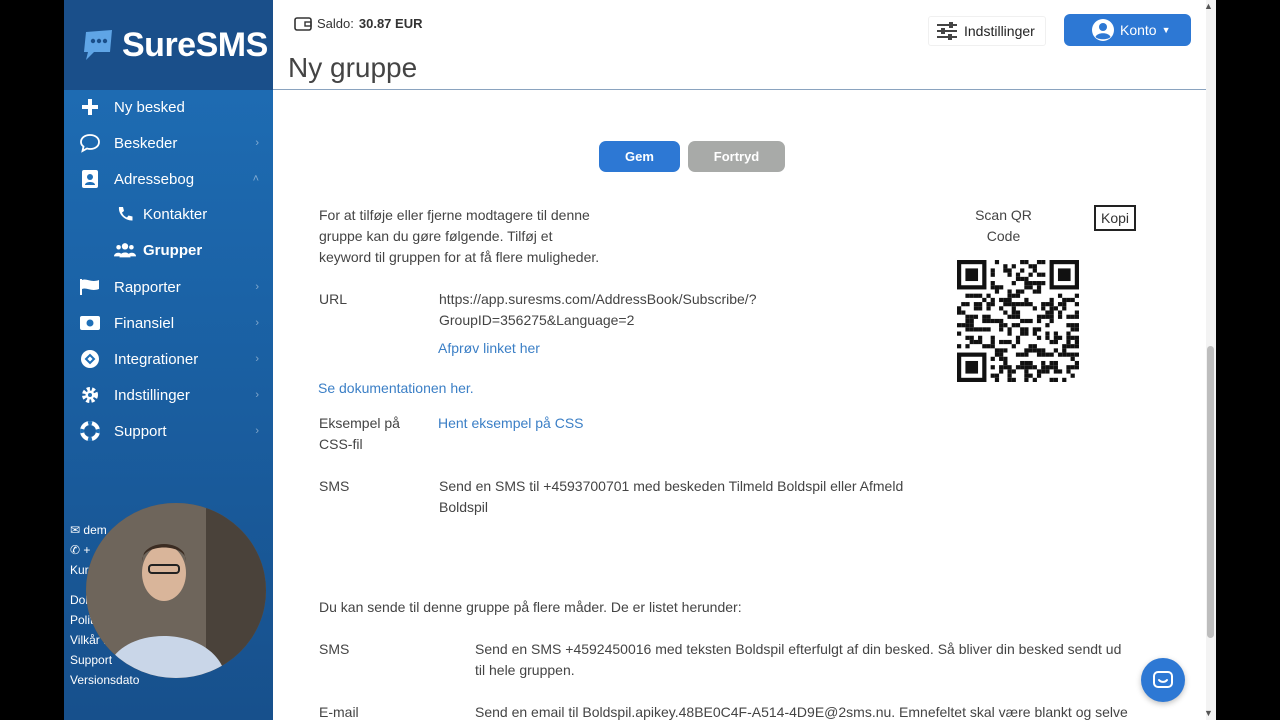 The image size is (1280, 720). Describe the element at coordinates (75, 550) in the screenshot. I see `phone-small-icon: ✆` at that location.